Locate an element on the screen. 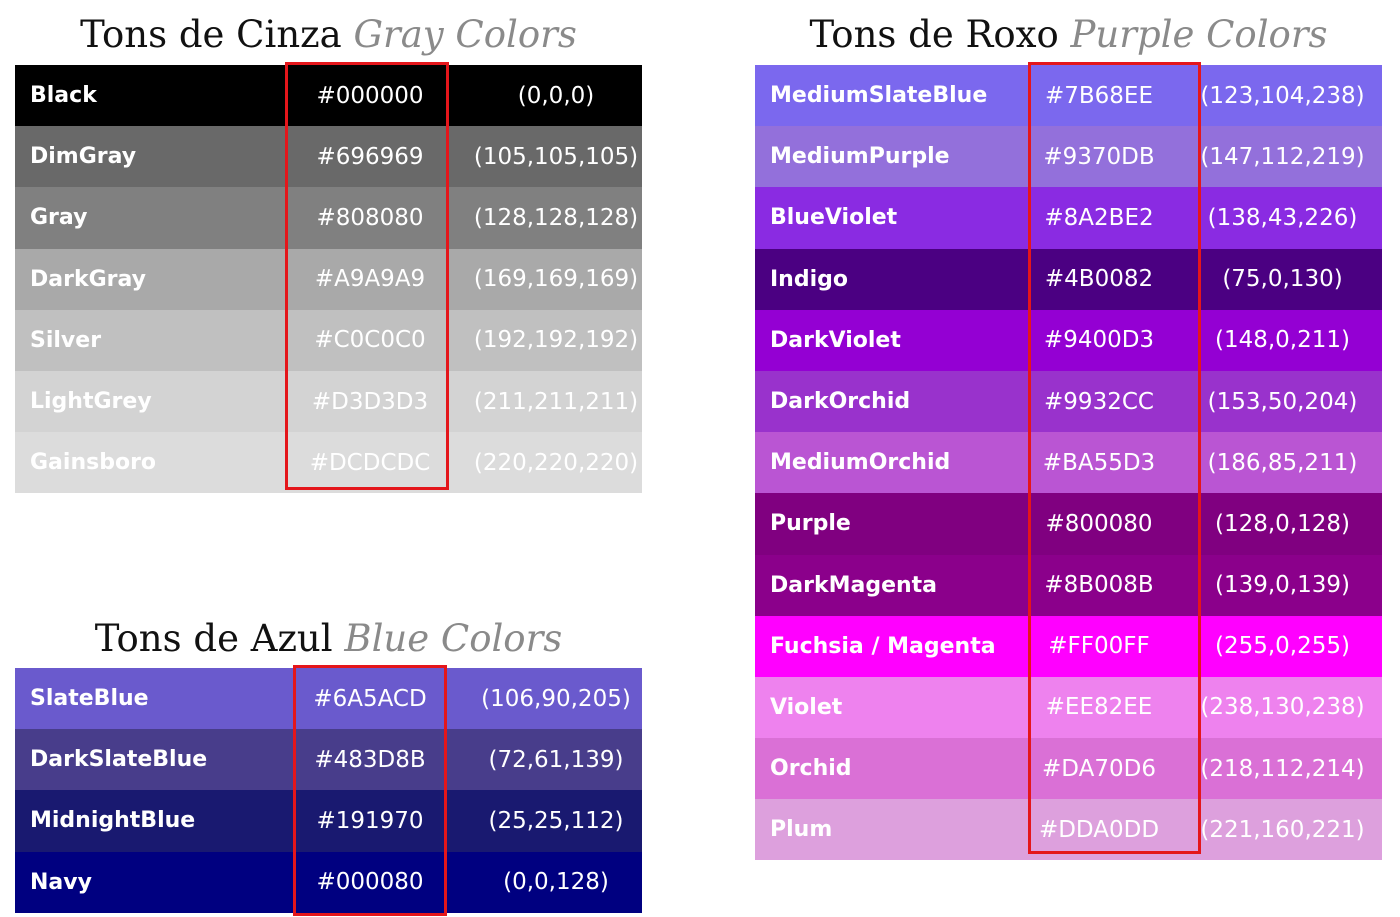 This screenshot has width=1400, height=917. rgb-value-cell: (72,61,139) is located at coordinates (556, 759).